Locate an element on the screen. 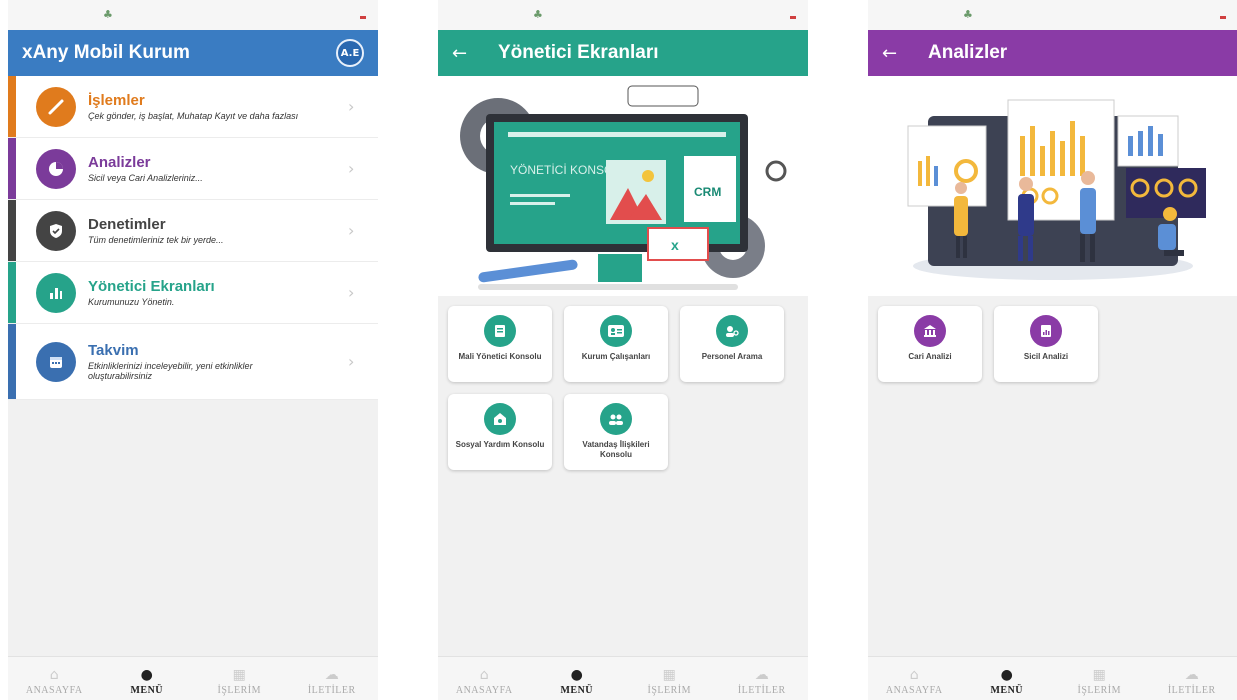 Image resolution: width=1237 pixels, height=700 pixels. analytics-illustration is located at coordinates (1056, 189).